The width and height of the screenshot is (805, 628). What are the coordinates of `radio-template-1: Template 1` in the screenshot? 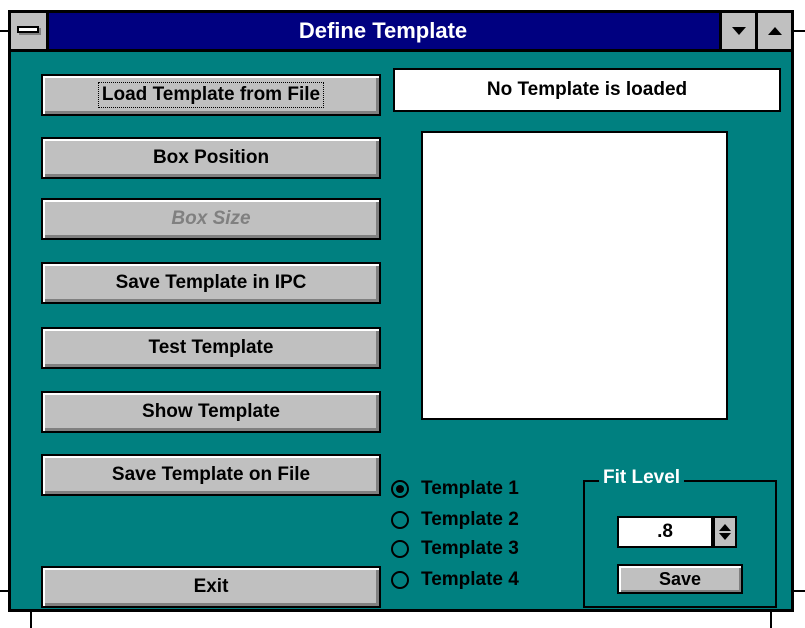 It's located at (455, 489).